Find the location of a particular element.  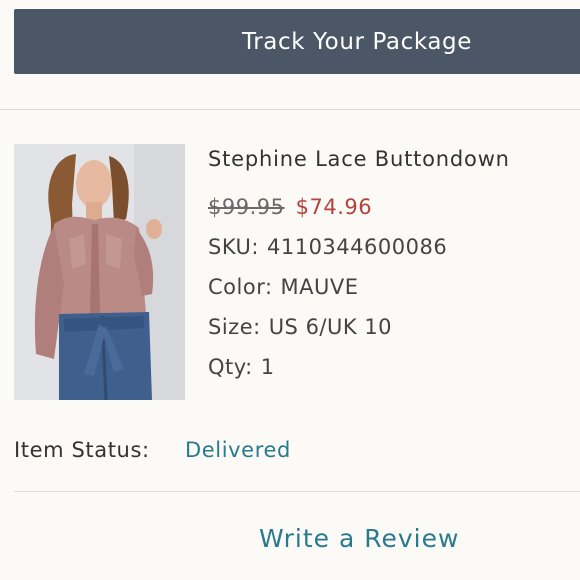

item-status-label: Item Status: is located at coordinates (82, 450).